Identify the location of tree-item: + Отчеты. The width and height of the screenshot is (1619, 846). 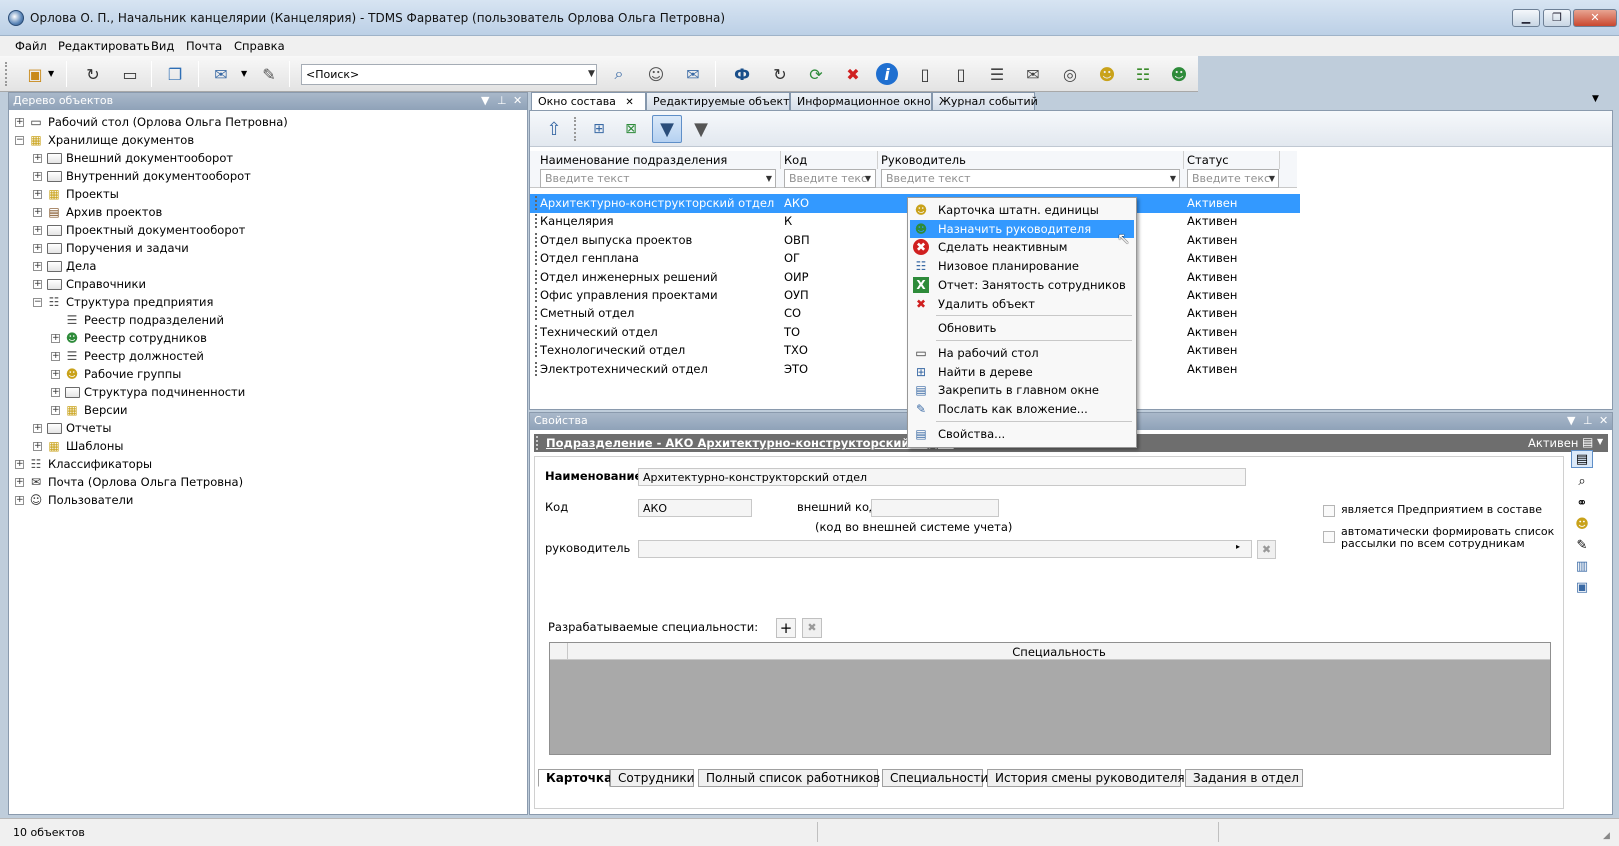
(270, 428).